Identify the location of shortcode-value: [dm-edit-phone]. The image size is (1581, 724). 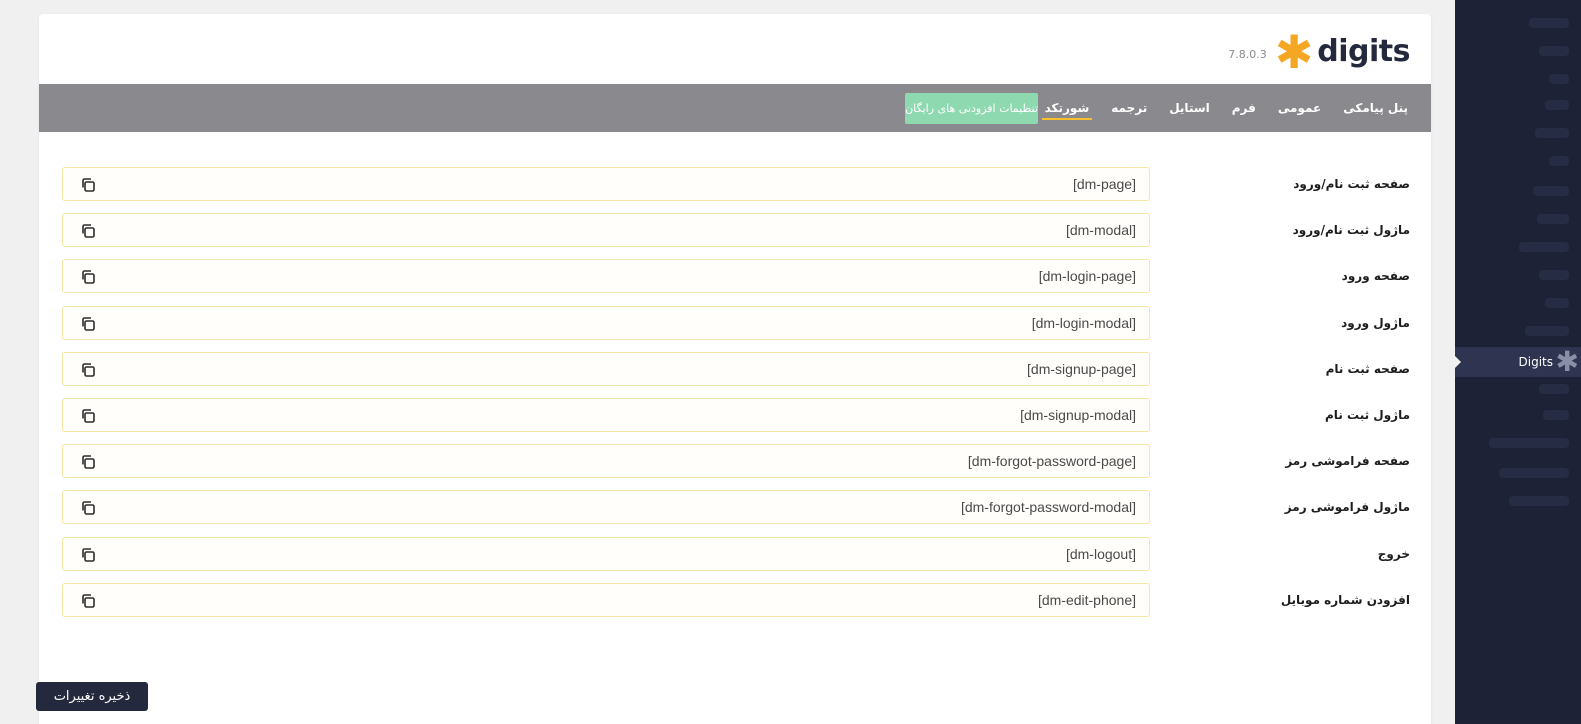
(1087, 600).